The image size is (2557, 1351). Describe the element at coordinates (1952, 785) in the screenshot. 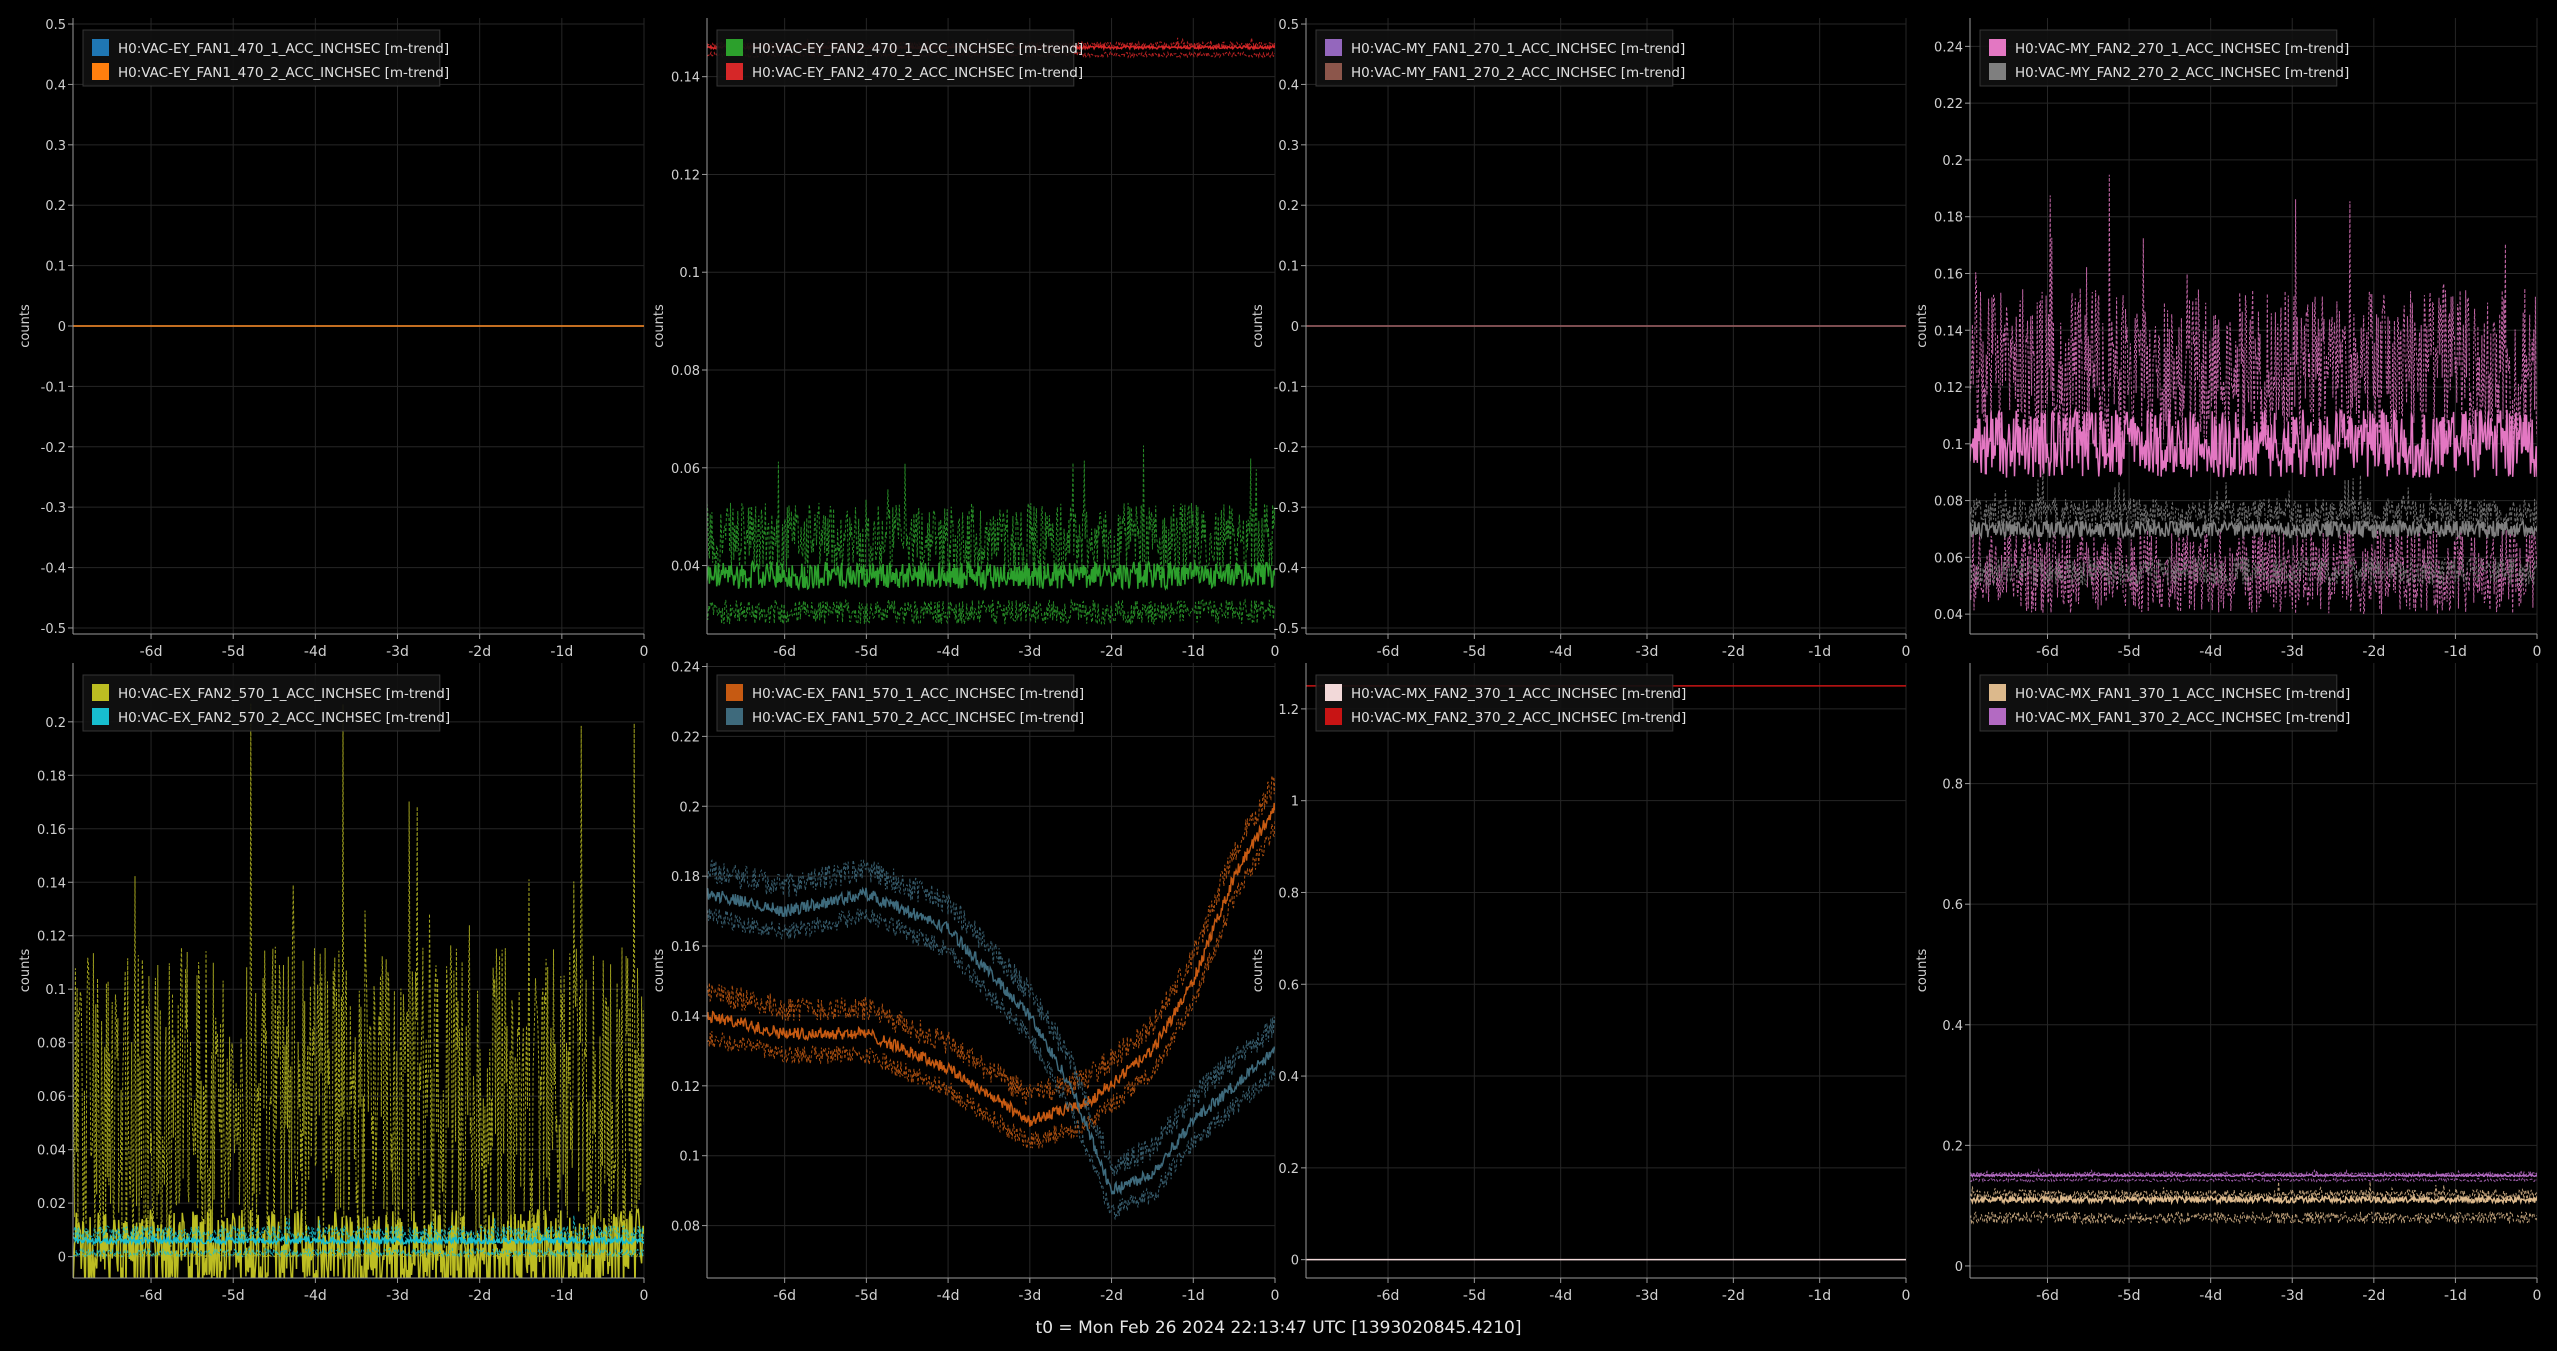

I see `y-tick-label: 0.8` at that location.